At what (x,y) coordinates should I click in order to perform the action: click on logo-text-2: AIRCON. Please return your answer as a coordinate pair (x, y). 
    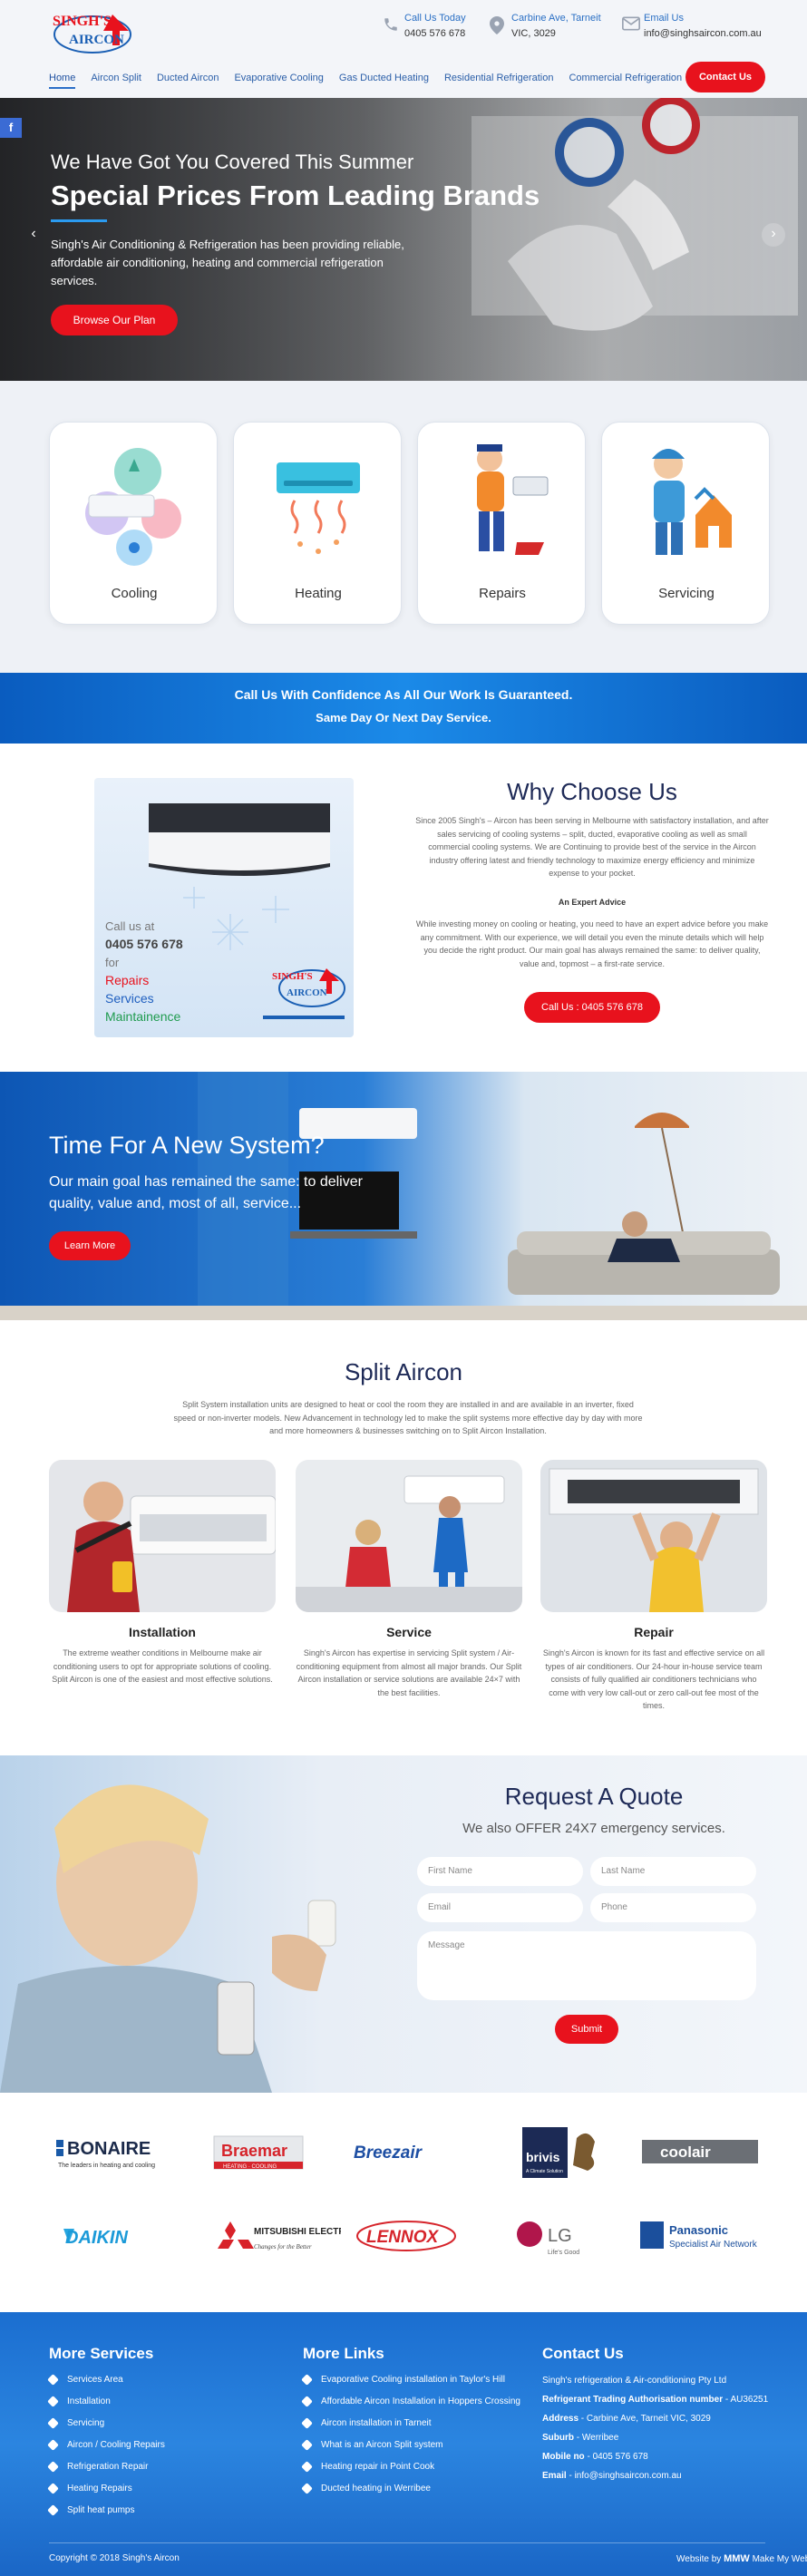
    Looking at the image, I should click on (96, 40).